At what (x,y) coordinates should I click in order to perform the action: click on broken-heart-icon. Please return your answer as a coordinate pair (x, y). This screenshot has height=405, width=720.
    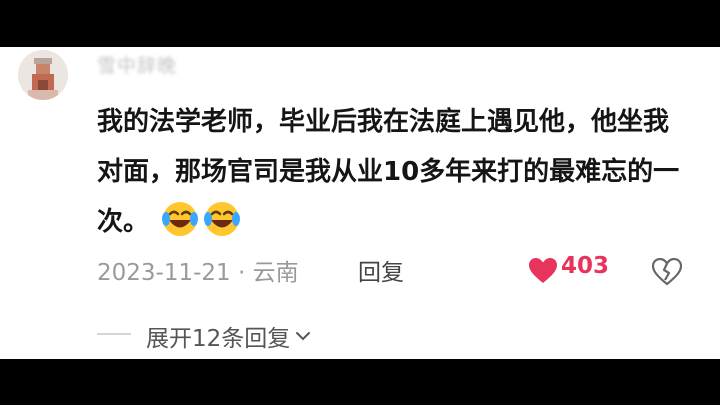
    Looking at the image, I should click on (667, 271).